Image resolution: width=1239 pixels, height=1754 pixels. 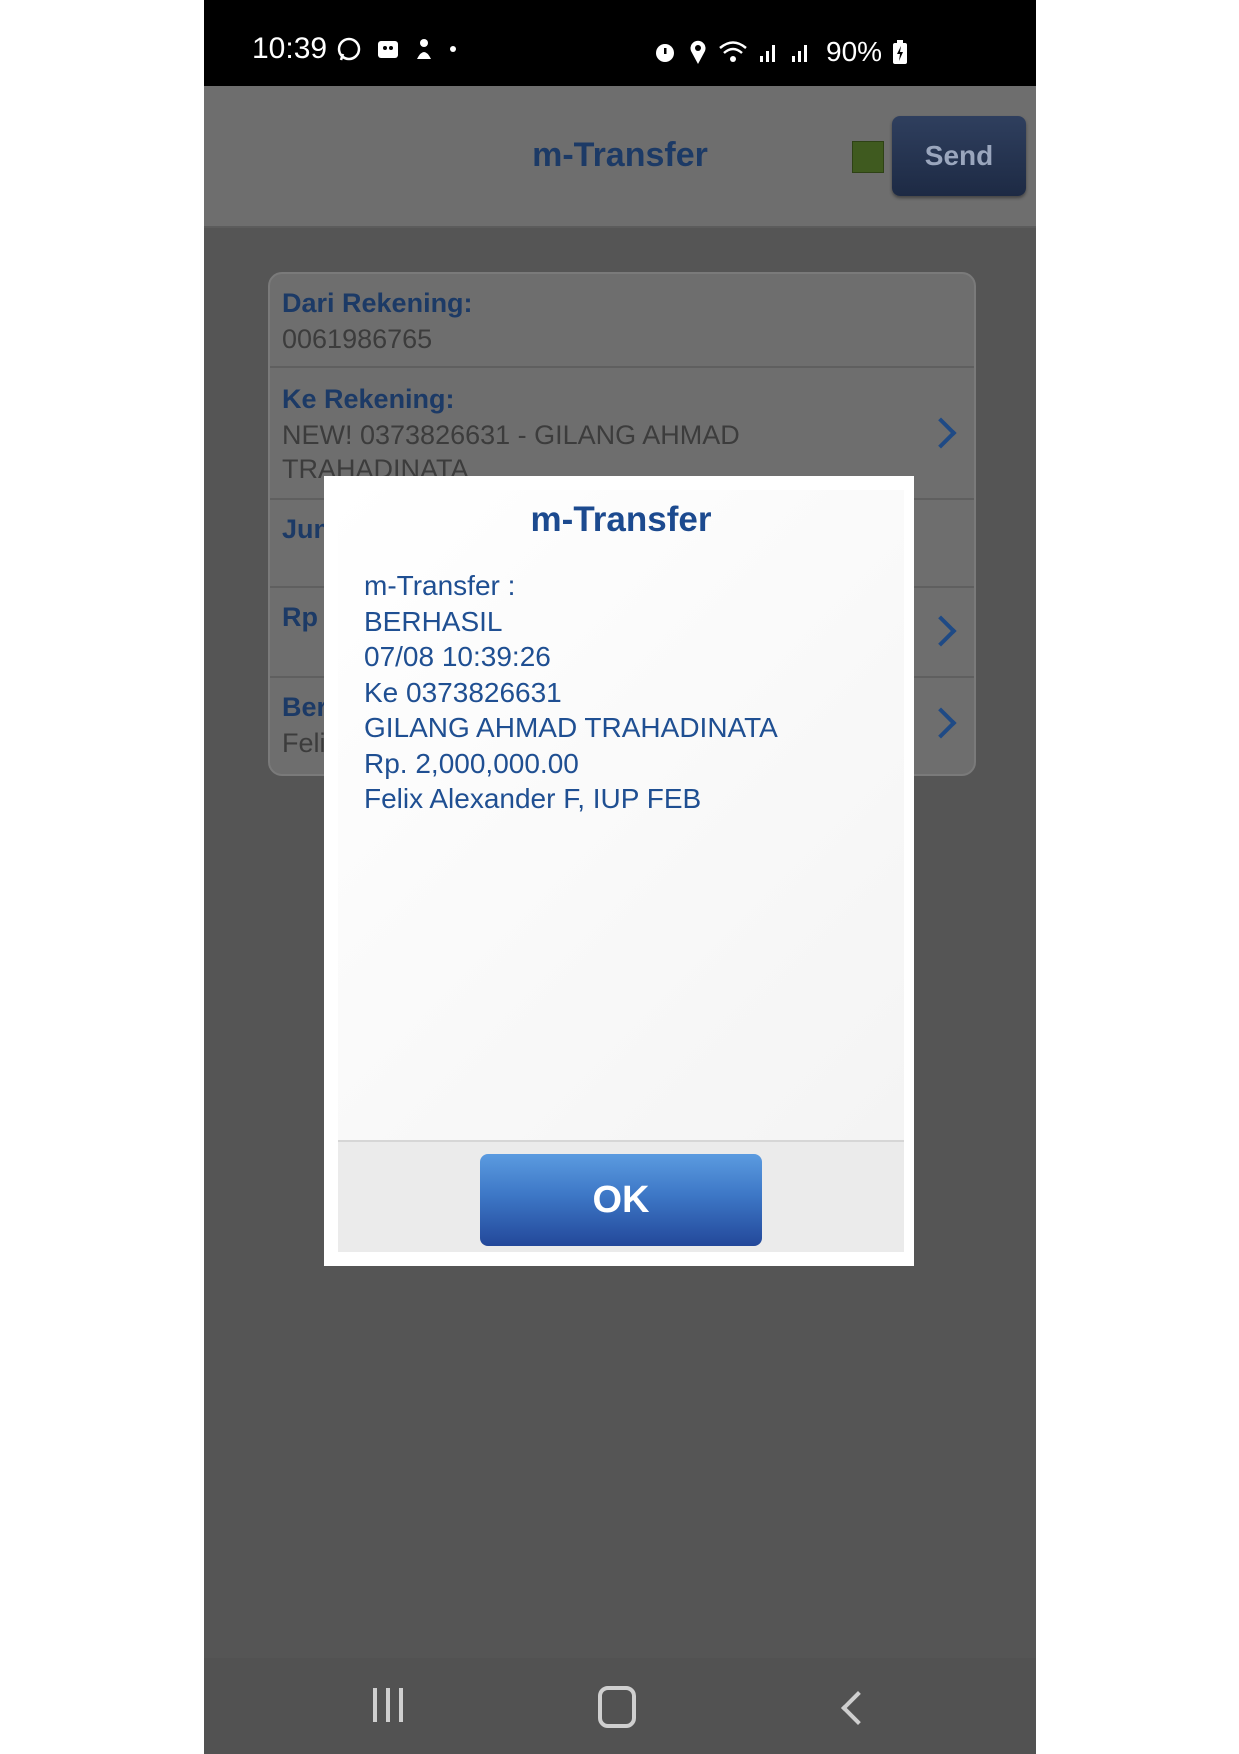 What do you see at coordinates (377, 303) in the screenshot?
I see `from-account-label: Dari Rekening:` at bounding box center [377, 303].